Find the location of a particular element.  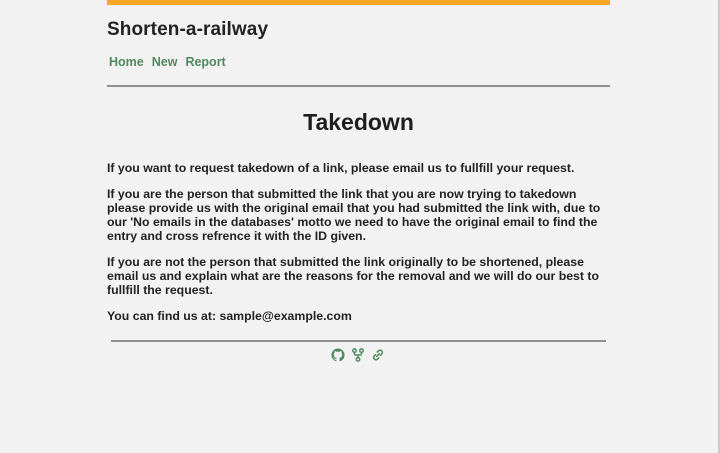

nav-home-link: Home is located at coordinates (126, 62).